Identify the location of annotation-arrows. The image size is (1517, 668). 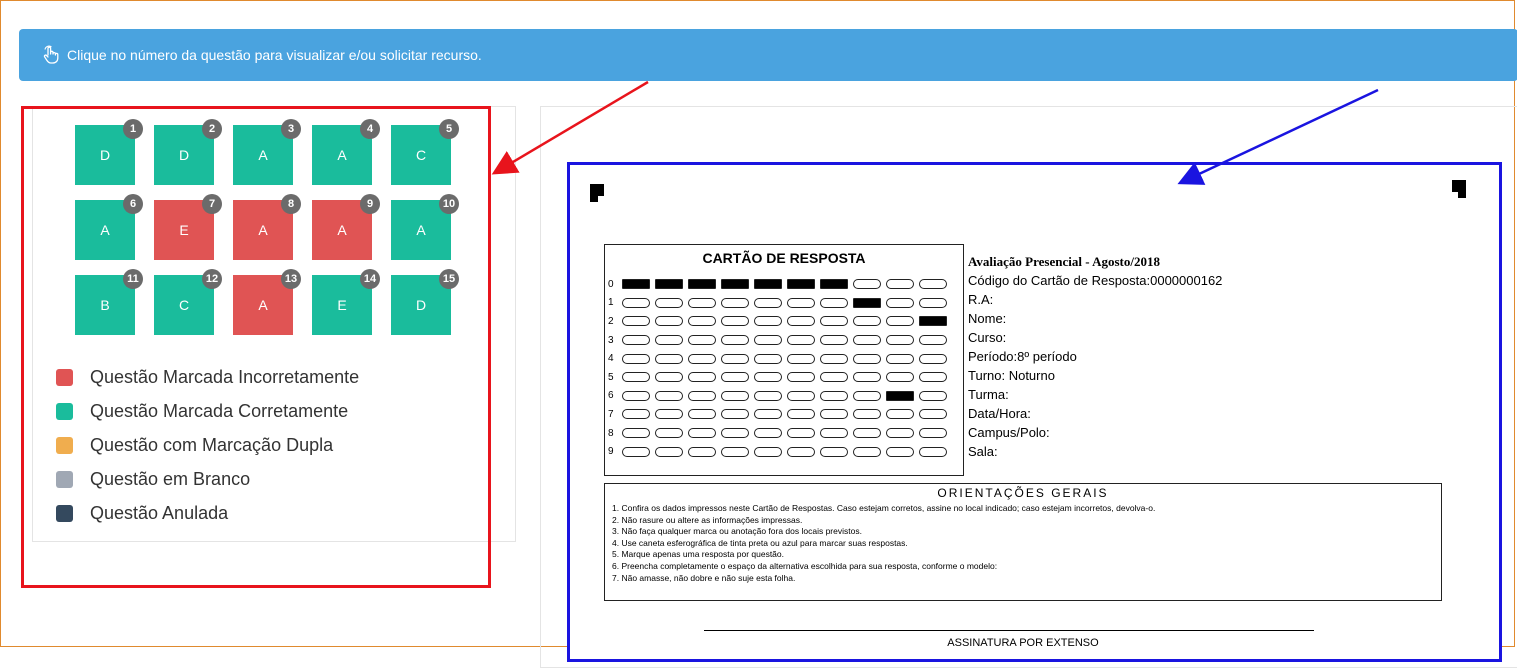
(935, 132).